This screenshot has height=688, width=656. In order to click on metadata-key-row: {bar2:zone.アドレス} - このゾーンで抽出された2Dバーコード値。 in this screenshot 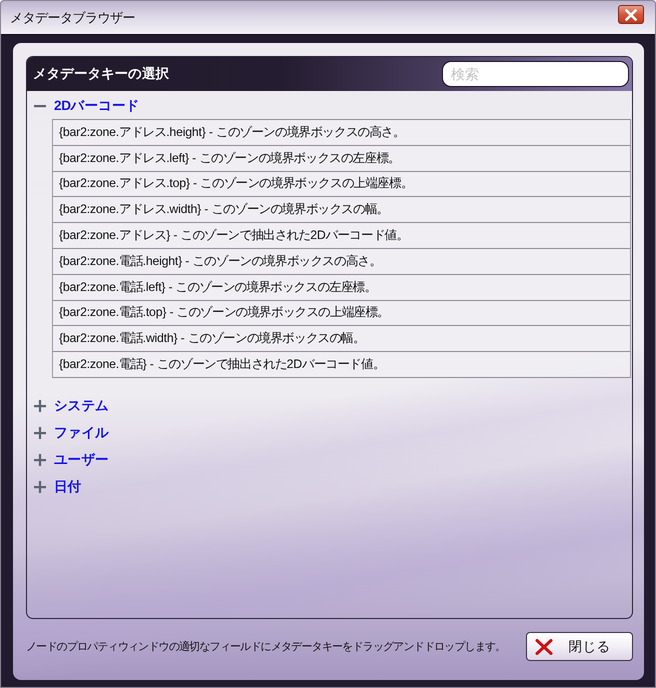, I will do `click(341, 236)`.